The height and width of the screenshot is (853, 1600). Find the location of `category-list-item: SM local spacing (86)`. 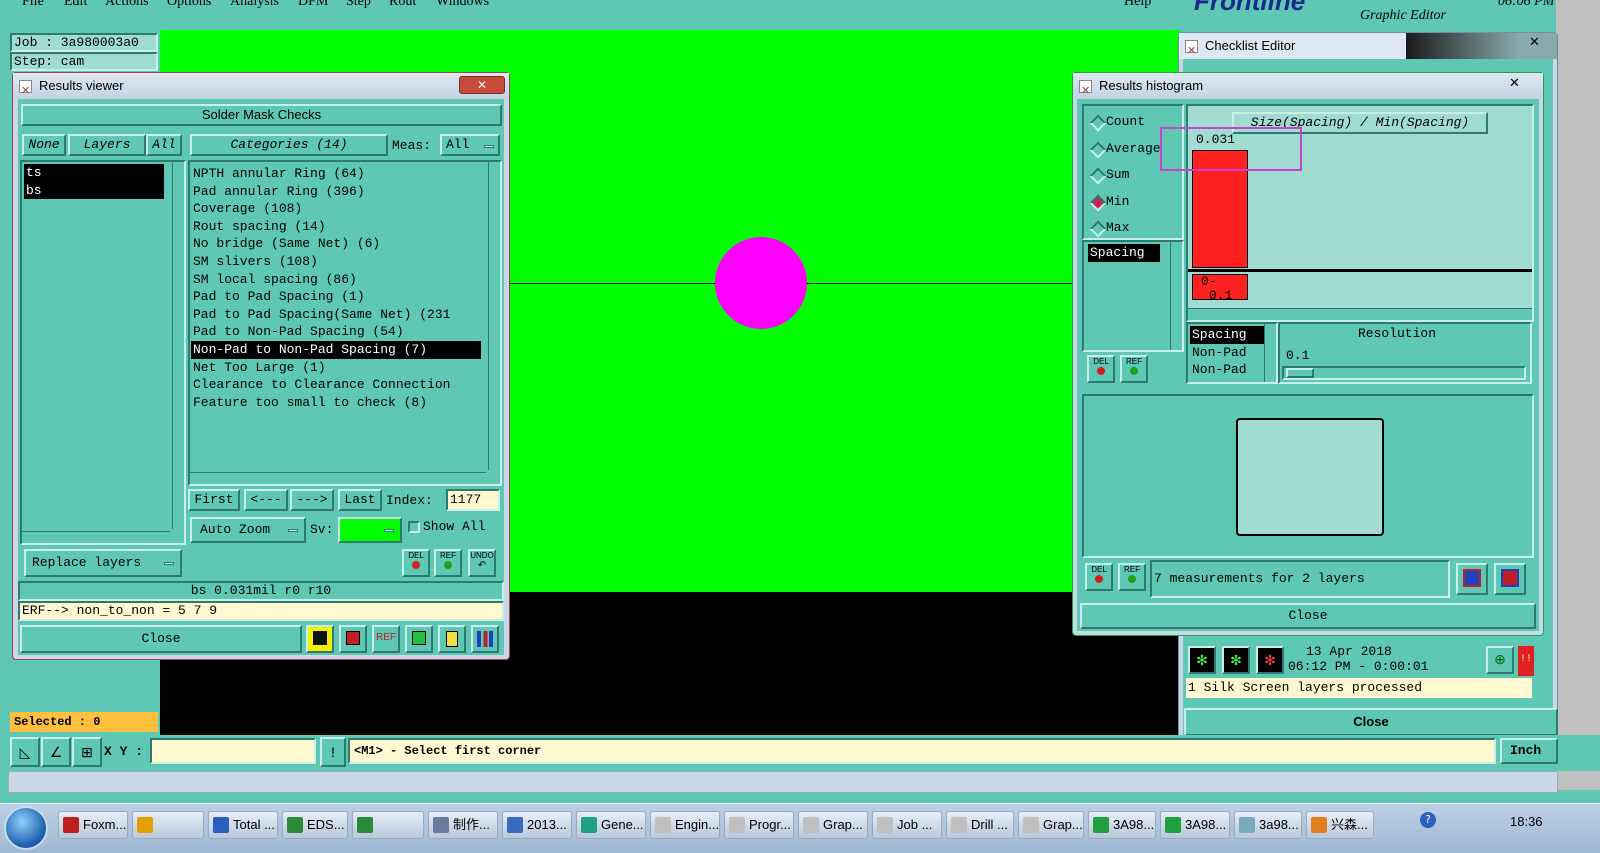

category-list-item: SM local spacing (86) is located at coordinates (336, 280).